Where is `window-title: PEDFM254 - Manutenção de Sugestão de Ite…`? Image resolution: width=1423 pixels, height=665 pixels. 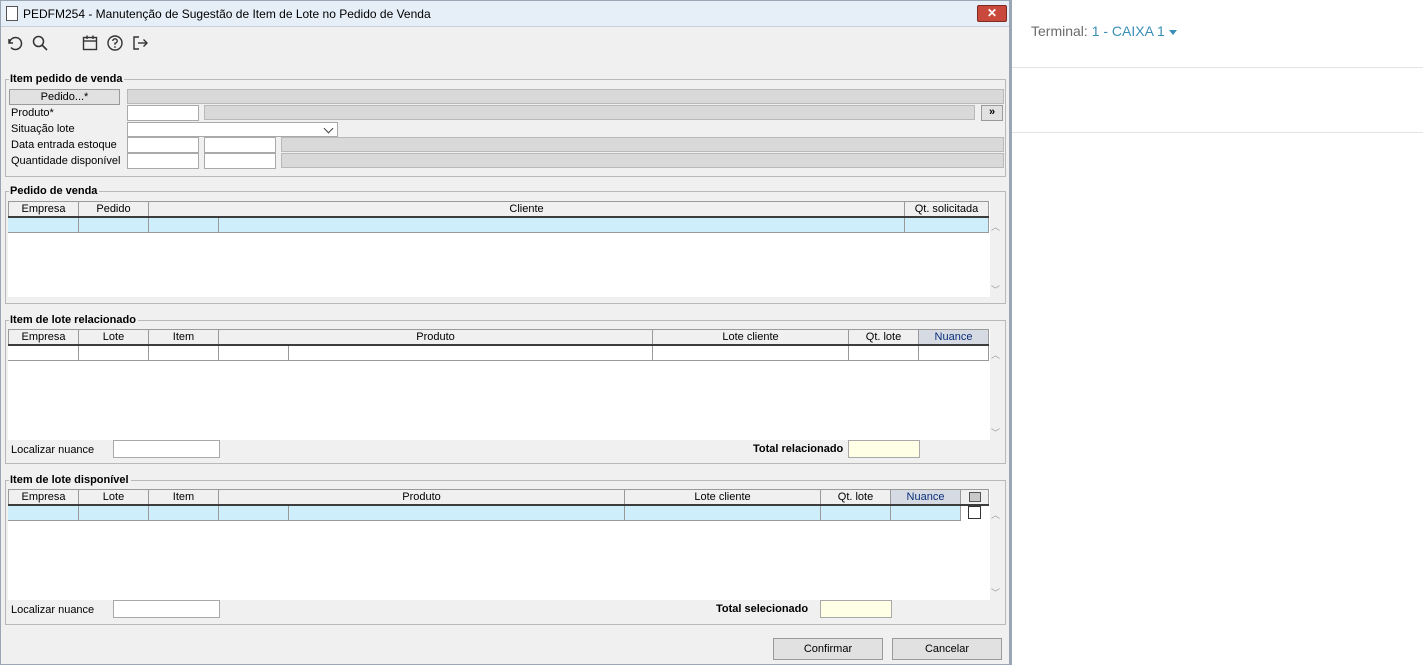 window-title: PEDFM254 - Manutenção de Sugestão de Ite… is located at coordinates (227, 14).